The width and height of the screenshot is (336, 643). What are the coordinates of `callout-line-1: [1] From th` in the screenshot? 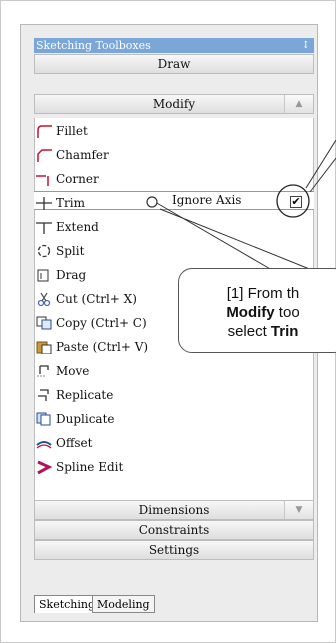 It's located at (263, 293).